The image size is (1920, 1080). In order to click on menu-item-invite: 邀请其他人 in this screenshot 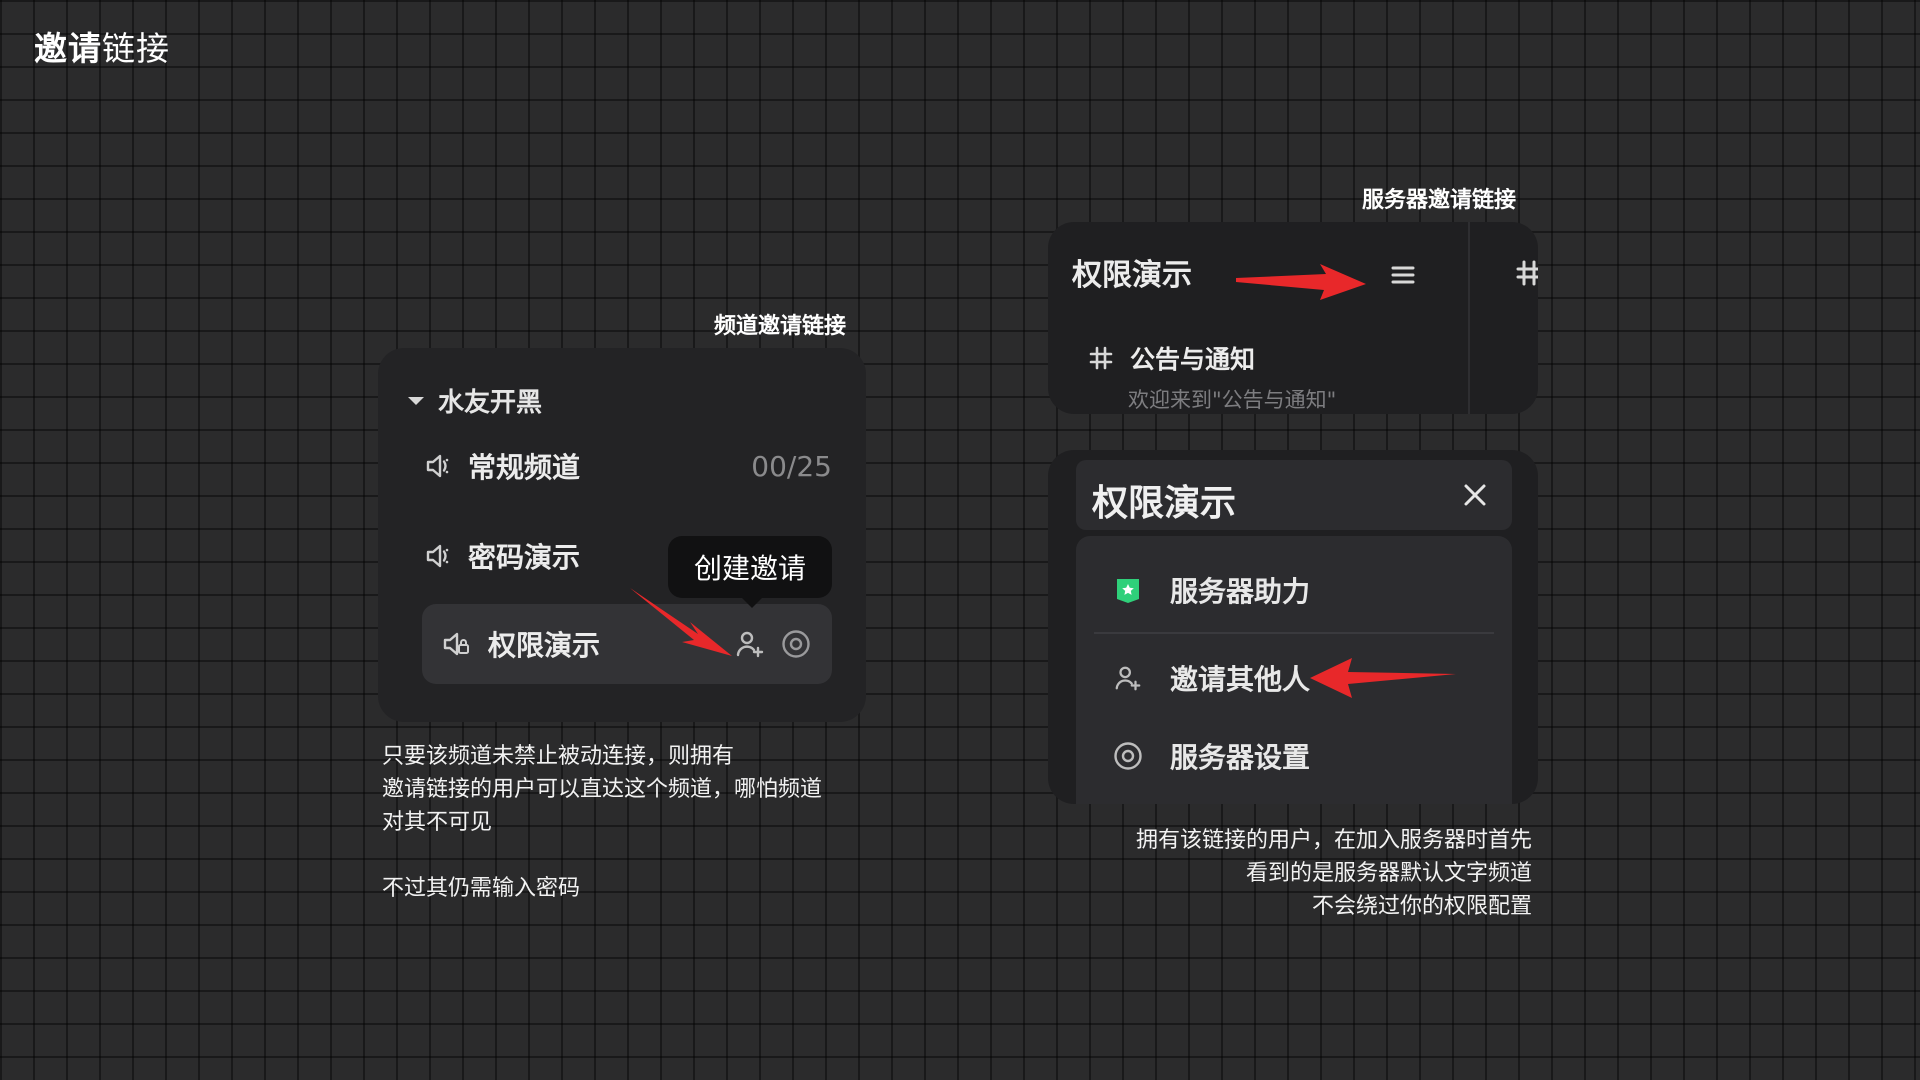, I will do `click(1211, 678)`.